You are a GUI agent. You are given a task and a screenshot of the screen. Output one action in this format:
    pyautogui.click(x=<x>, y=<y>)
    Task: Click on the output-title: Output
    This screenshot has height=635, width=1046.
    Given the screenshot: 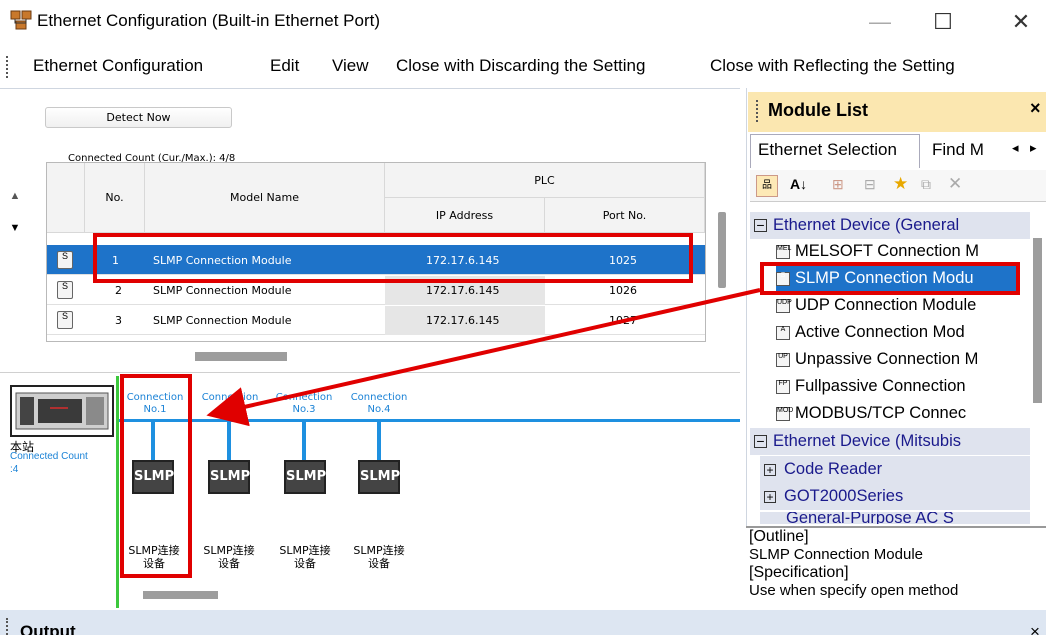 What is the action you would take?
    pyautogui.click(x=48, y=628)
    